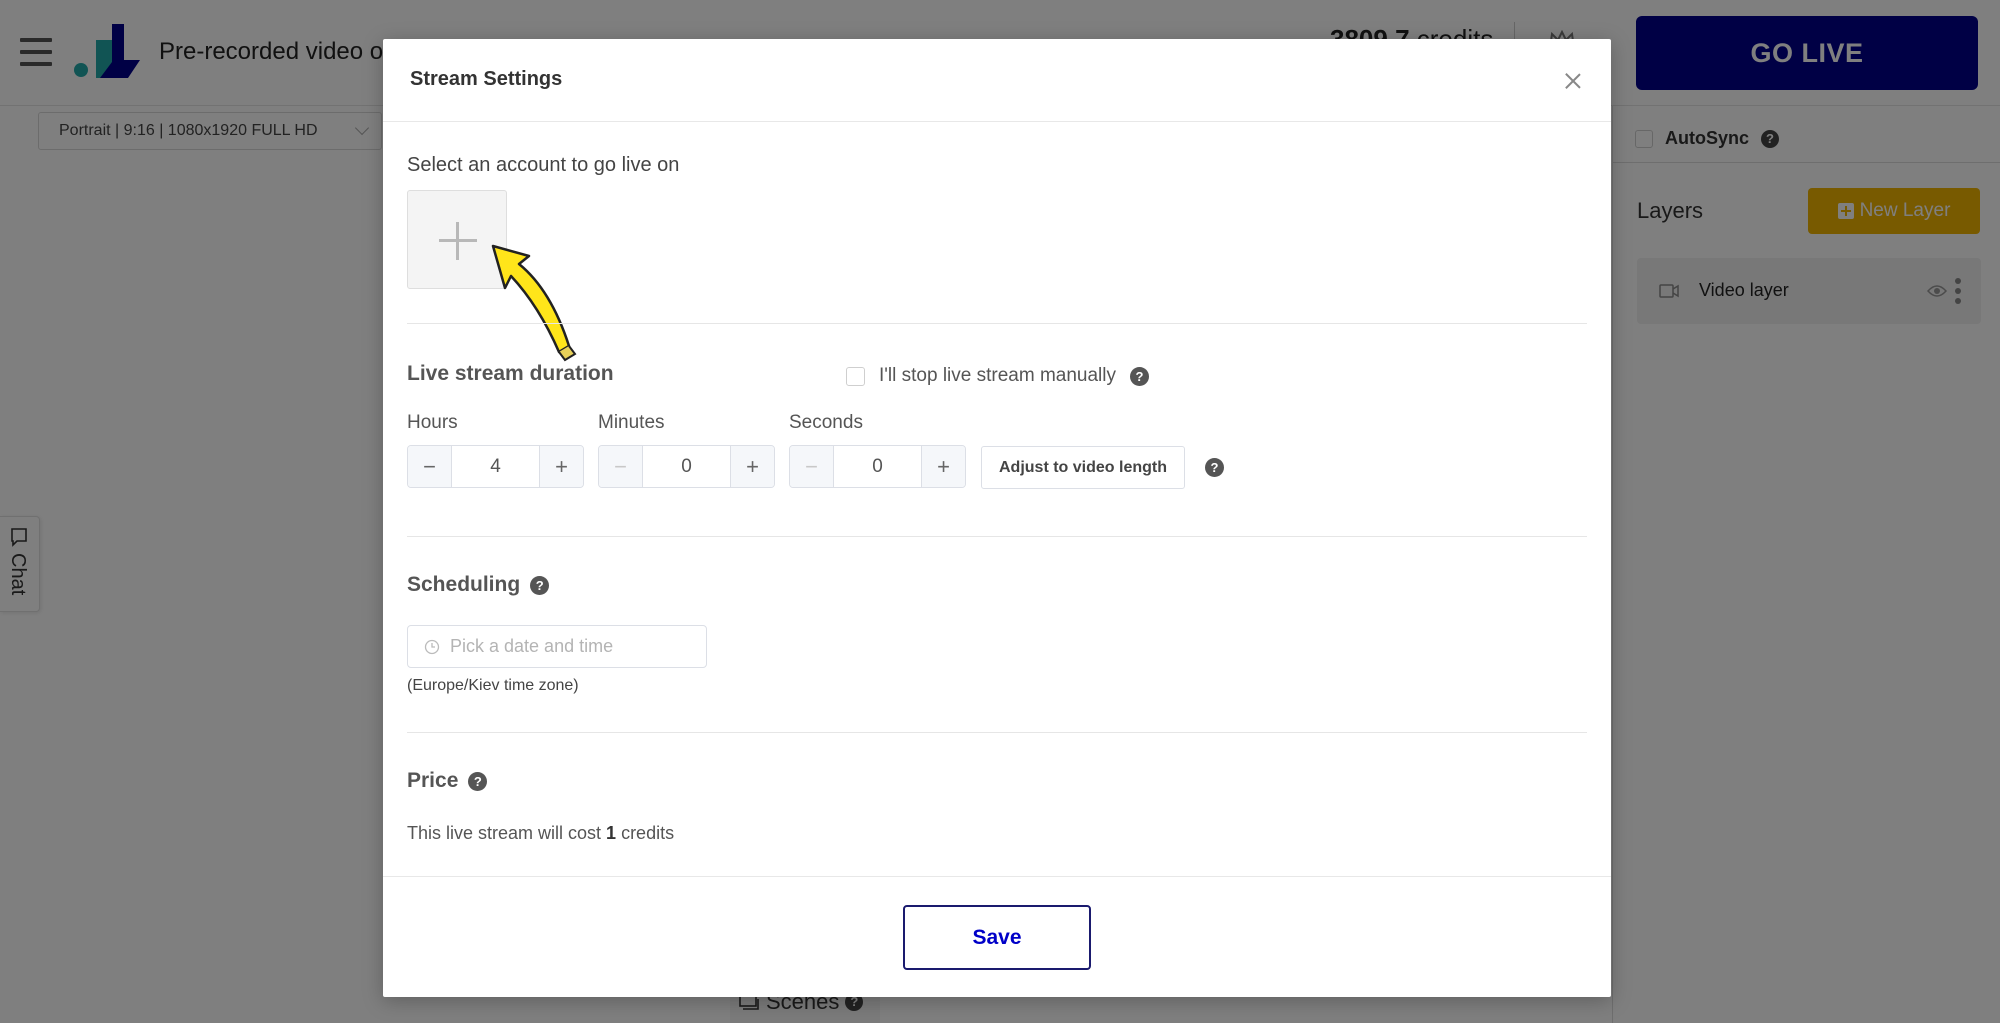 This screenshot has height=1023, width=2000. I want to click on seconds-decrement-button: −, so click(812, 466).